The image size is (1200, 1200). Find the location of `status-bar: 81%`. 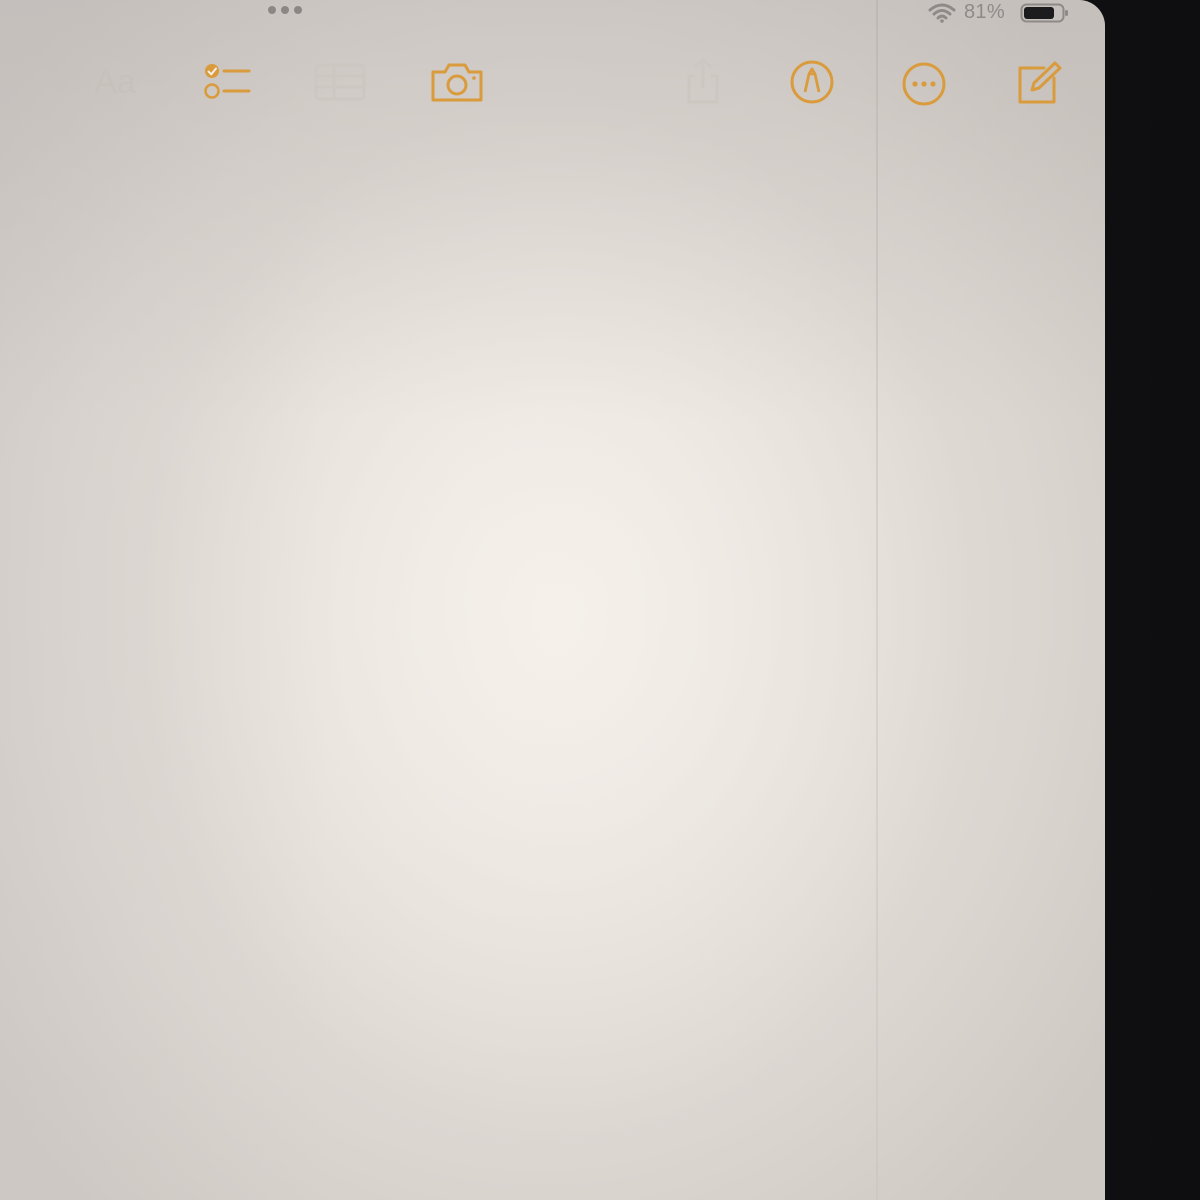

status-bar: 81% is located at coordinates (552, 15).